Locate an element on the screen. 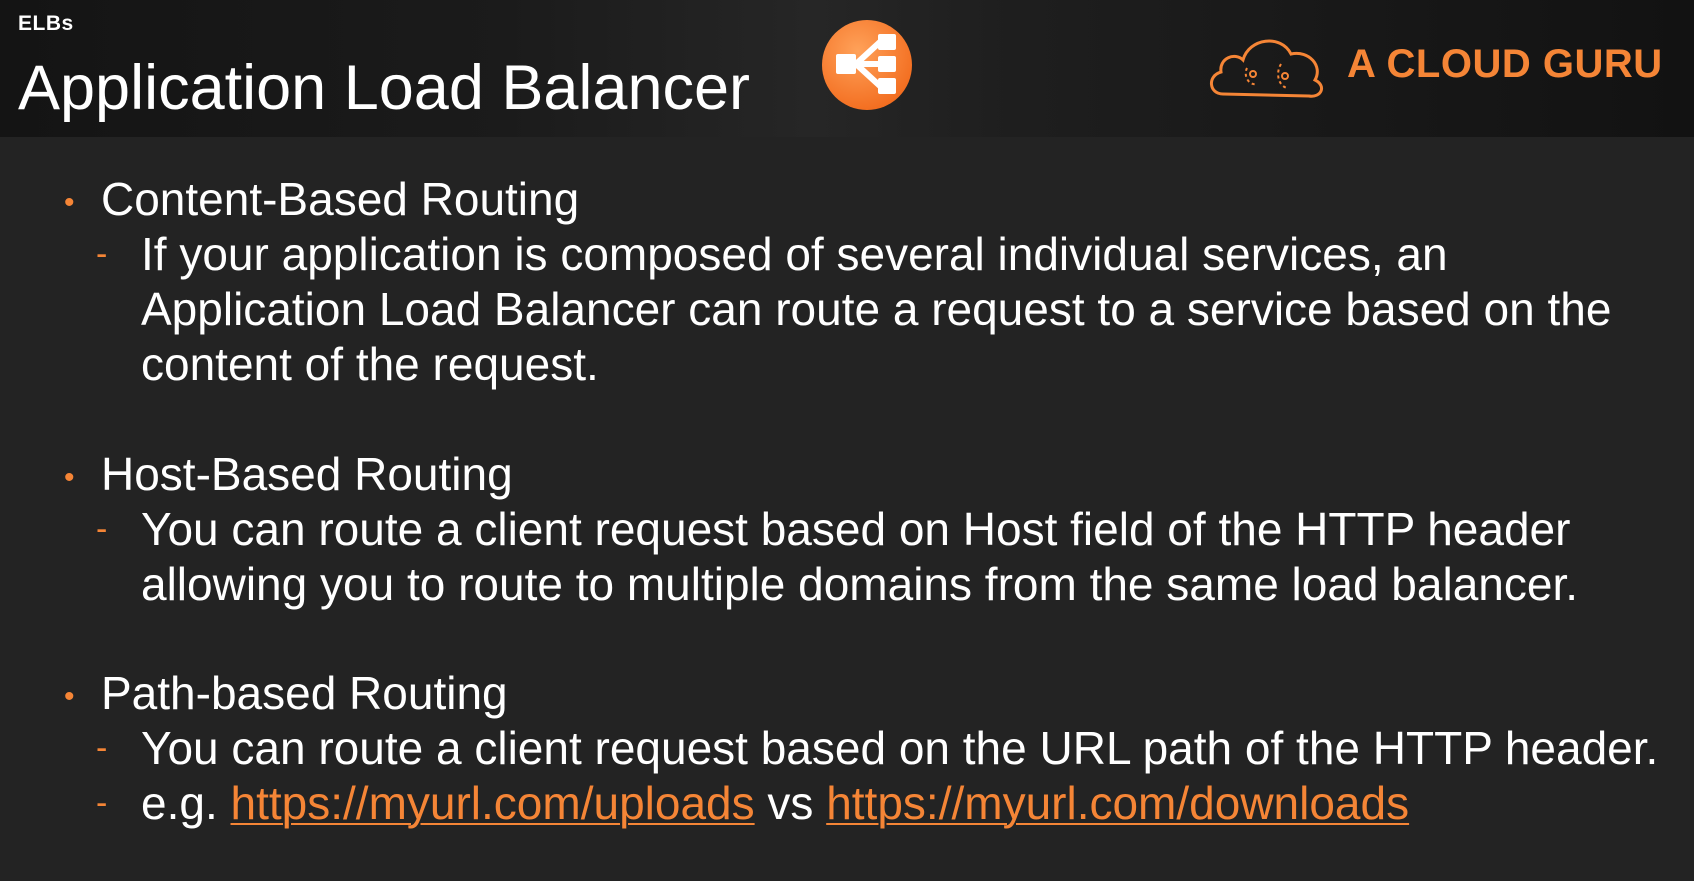 The height and width of the screenshot is (881, 1694). example-prefix: e.g. is located at coordinates (186, 803).